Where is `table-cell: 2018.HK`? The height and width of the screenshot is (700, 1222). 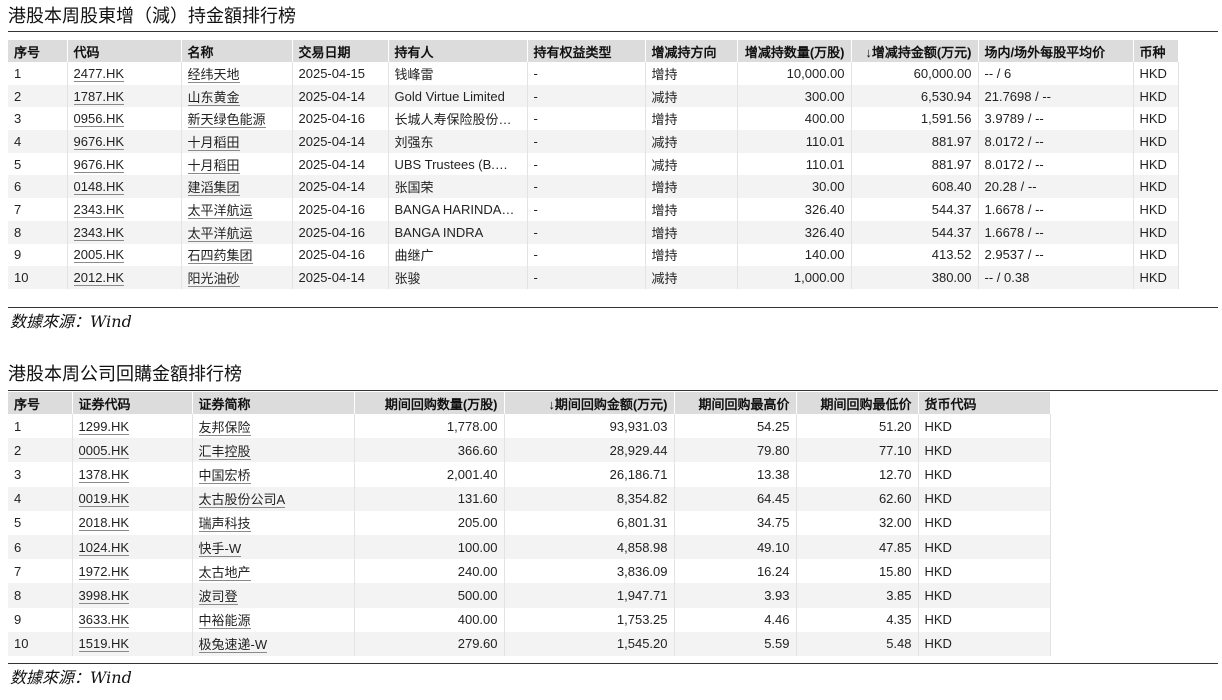 table-cell: 2018.HK is located at coordinates (132, 522).